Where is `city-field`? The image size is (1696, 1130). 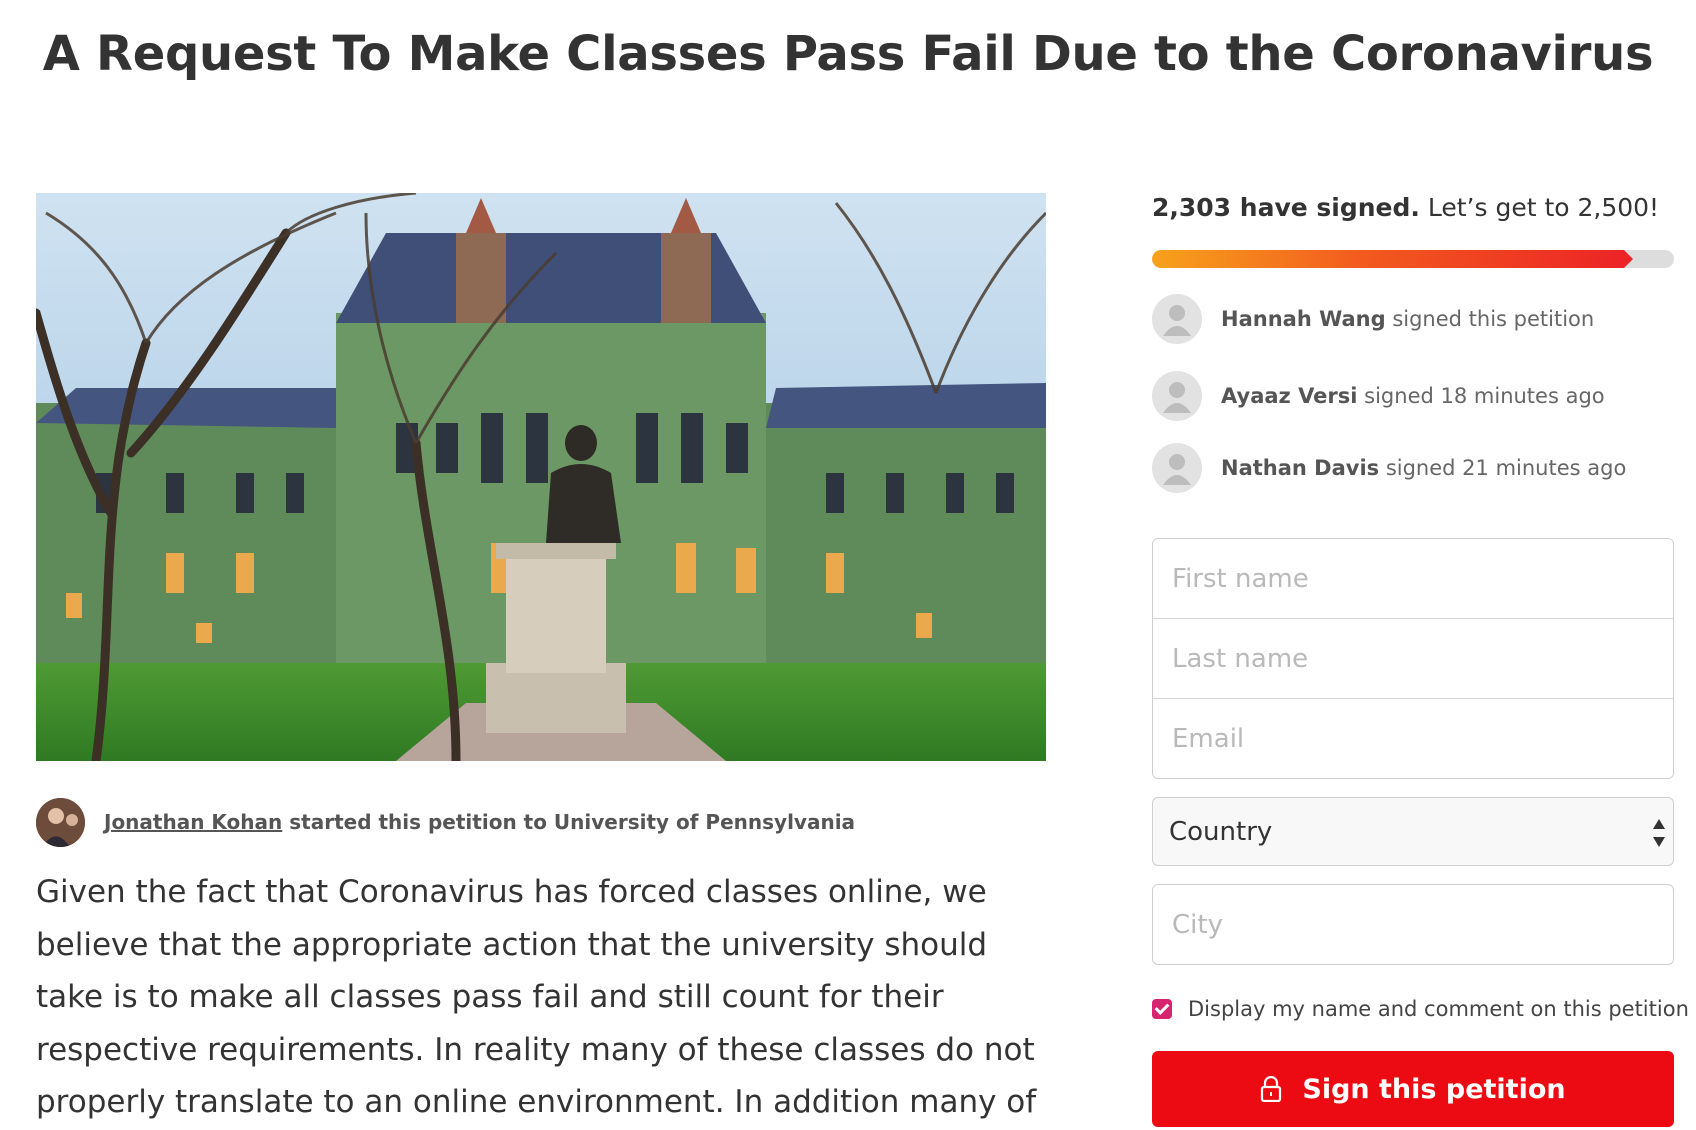 city-field is located at coordinates (1413, 924).